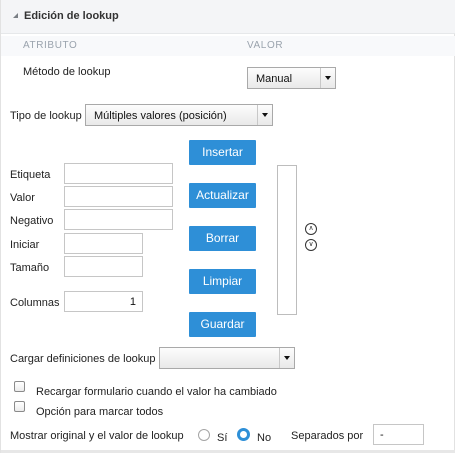 This screenshot has width=455, height=453. What do you see at coordinates (118, 173) in the screenshot?
I see `etiqueta-input` at bounding box center [118, 173].